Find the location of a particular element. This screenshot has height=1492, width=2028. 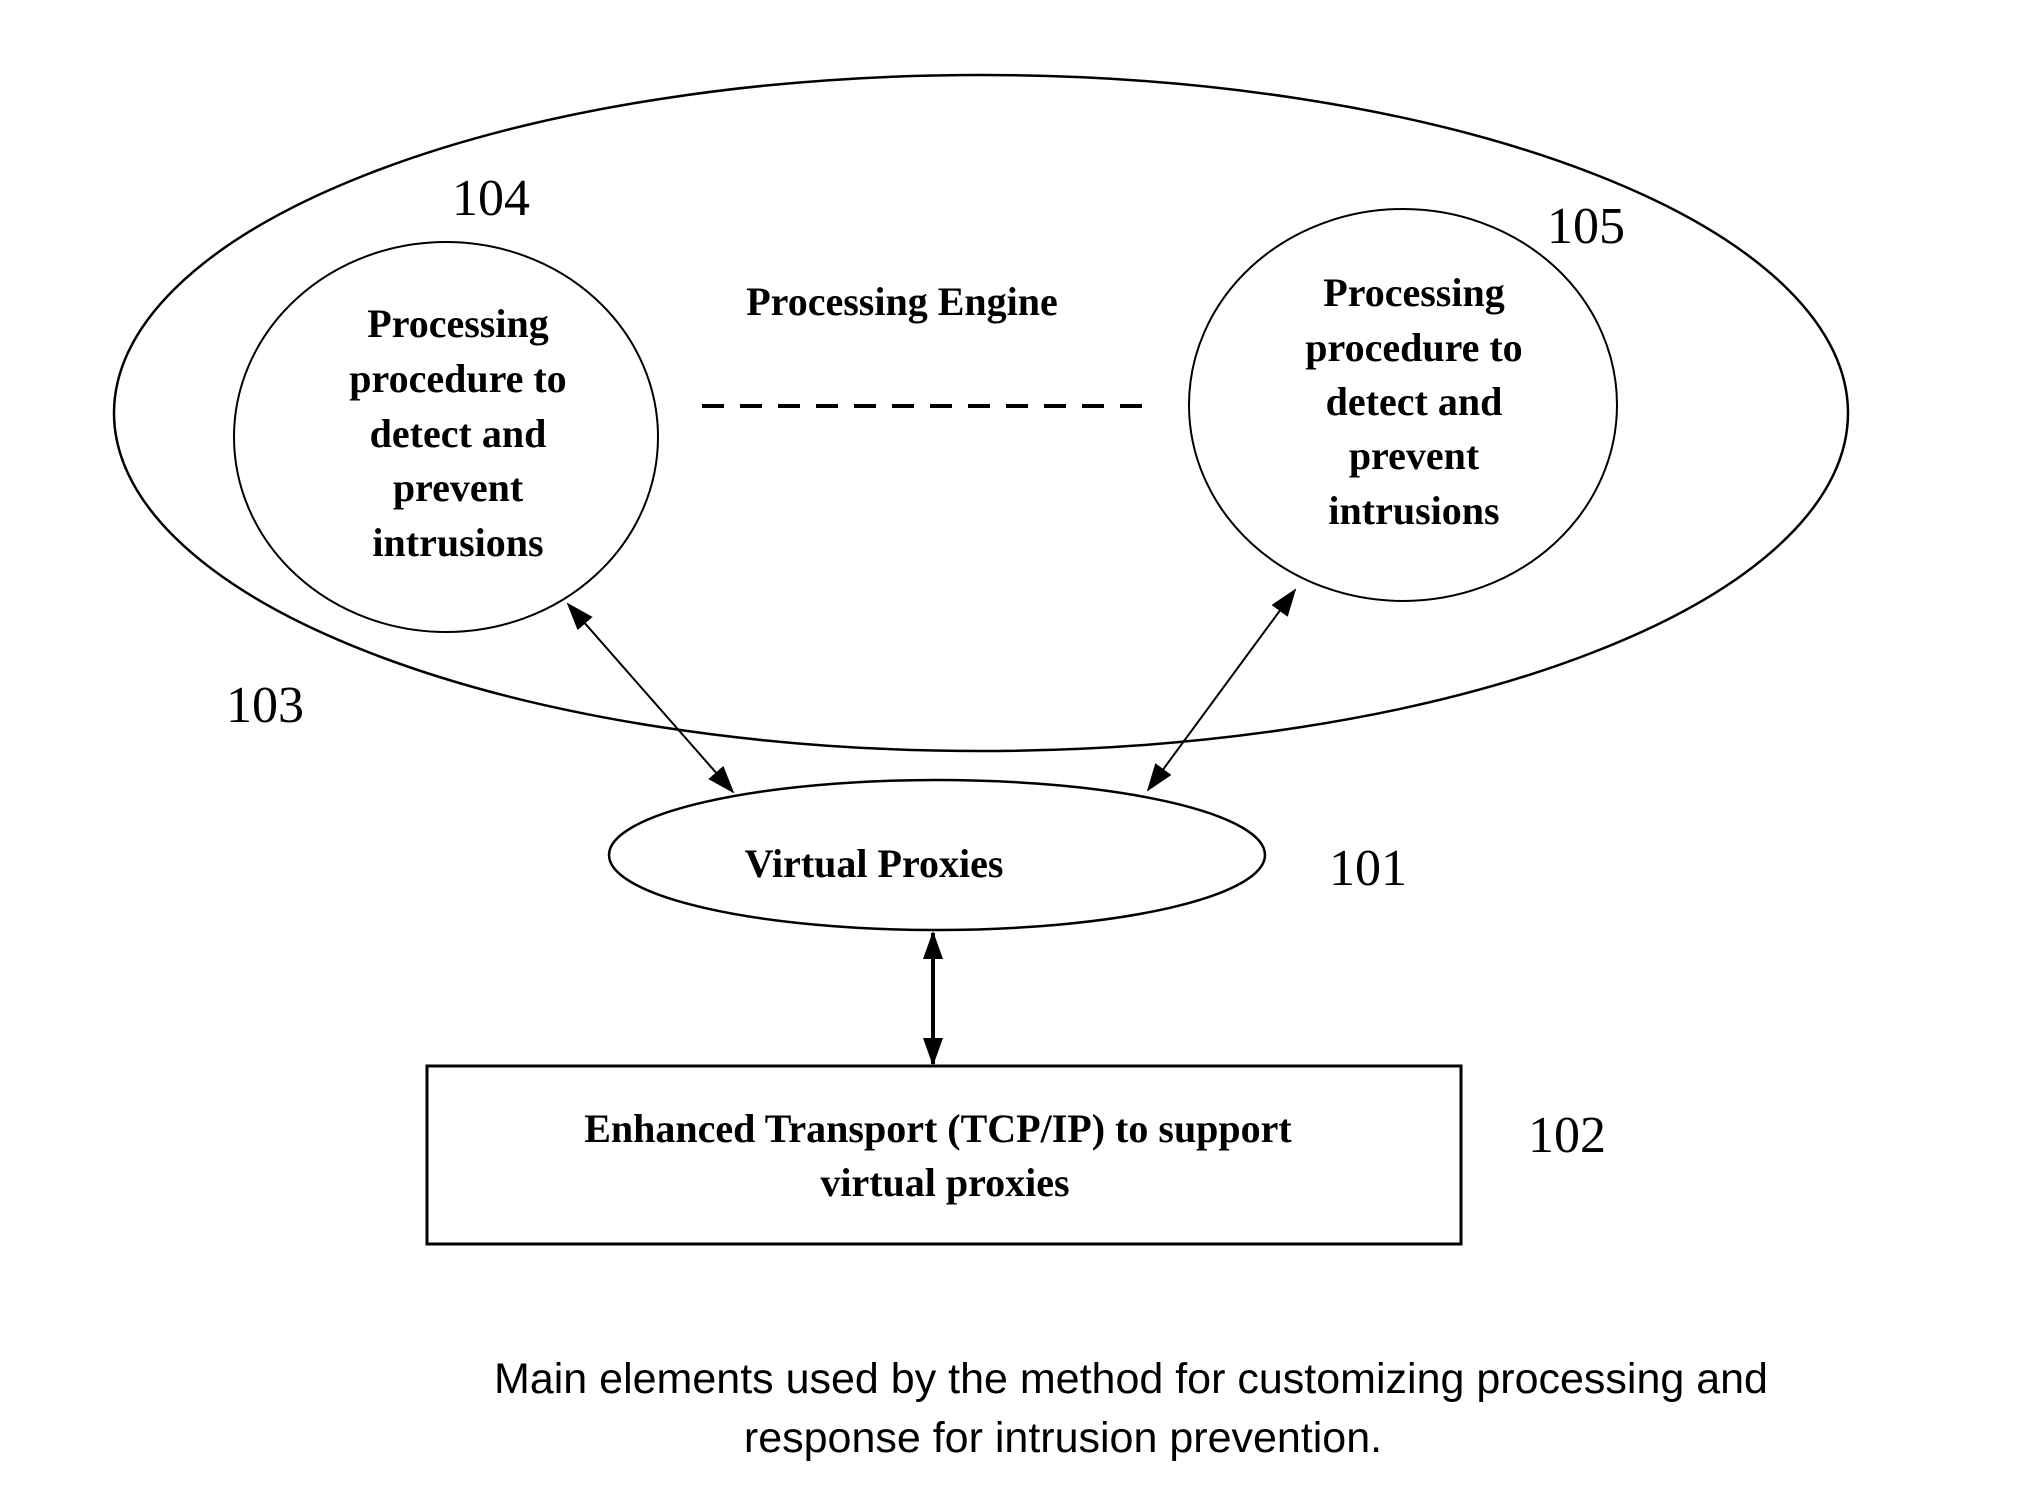

transport-line: Enhanced Transport (TCP/IP) to support is located at coordinates (938, 1128).